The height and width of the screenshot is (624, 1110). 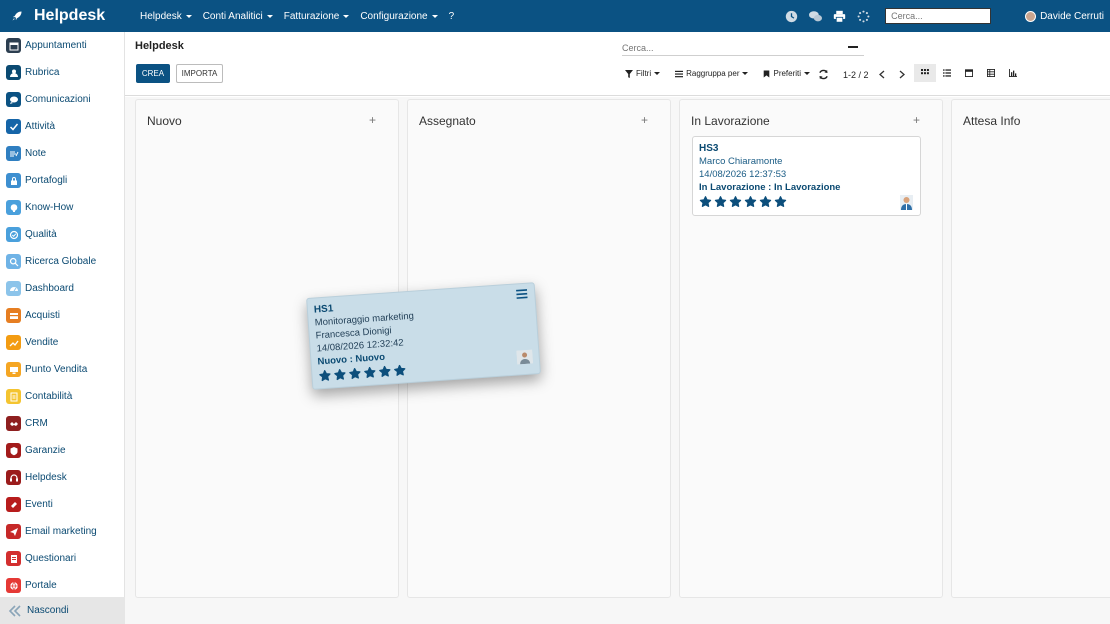 What do you see at coordinates (925, 73) in the screenshot?
I see `kanban-view-button` at bounding box center [925, 73].